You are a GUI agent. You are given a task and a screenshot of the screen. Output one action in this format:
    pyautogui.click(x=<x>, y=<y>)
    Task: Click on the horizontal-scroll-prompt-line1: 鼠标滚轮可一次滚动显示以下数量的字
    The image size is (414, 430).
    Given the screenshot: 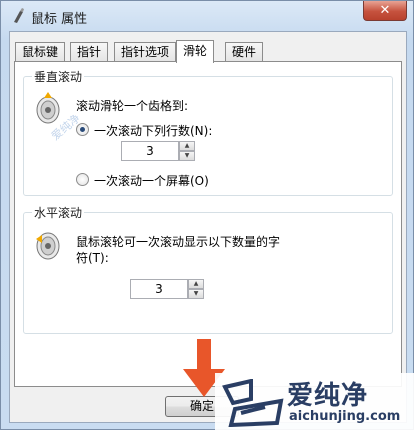 What is the action you would take?
    pyautogui.click(x=178, y=242)
    